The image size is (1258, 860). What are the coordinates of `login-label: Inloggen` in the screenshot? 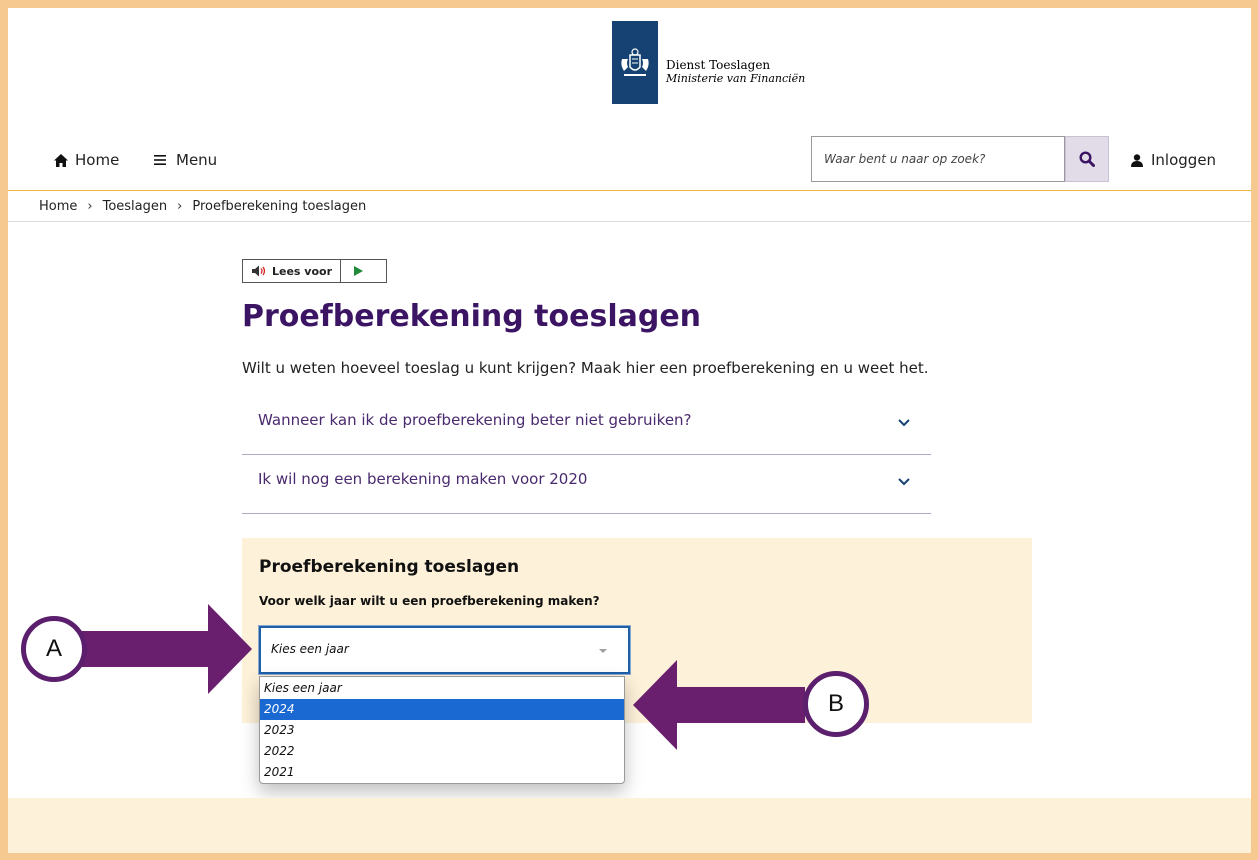 It's located at (1184, 160).